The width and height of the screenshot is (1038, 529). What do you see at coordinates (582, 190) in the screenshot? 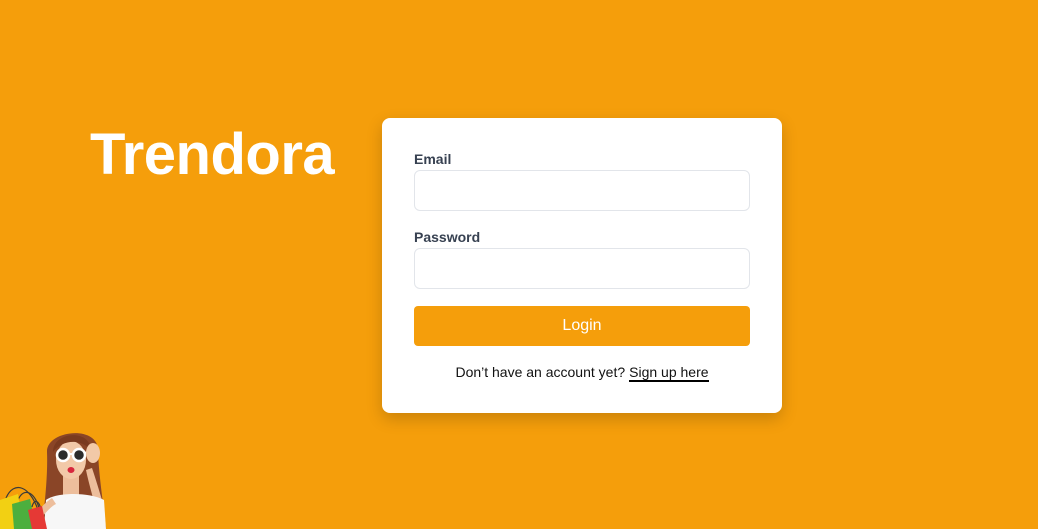
I see `email-input` at bounding box center [582, 190].